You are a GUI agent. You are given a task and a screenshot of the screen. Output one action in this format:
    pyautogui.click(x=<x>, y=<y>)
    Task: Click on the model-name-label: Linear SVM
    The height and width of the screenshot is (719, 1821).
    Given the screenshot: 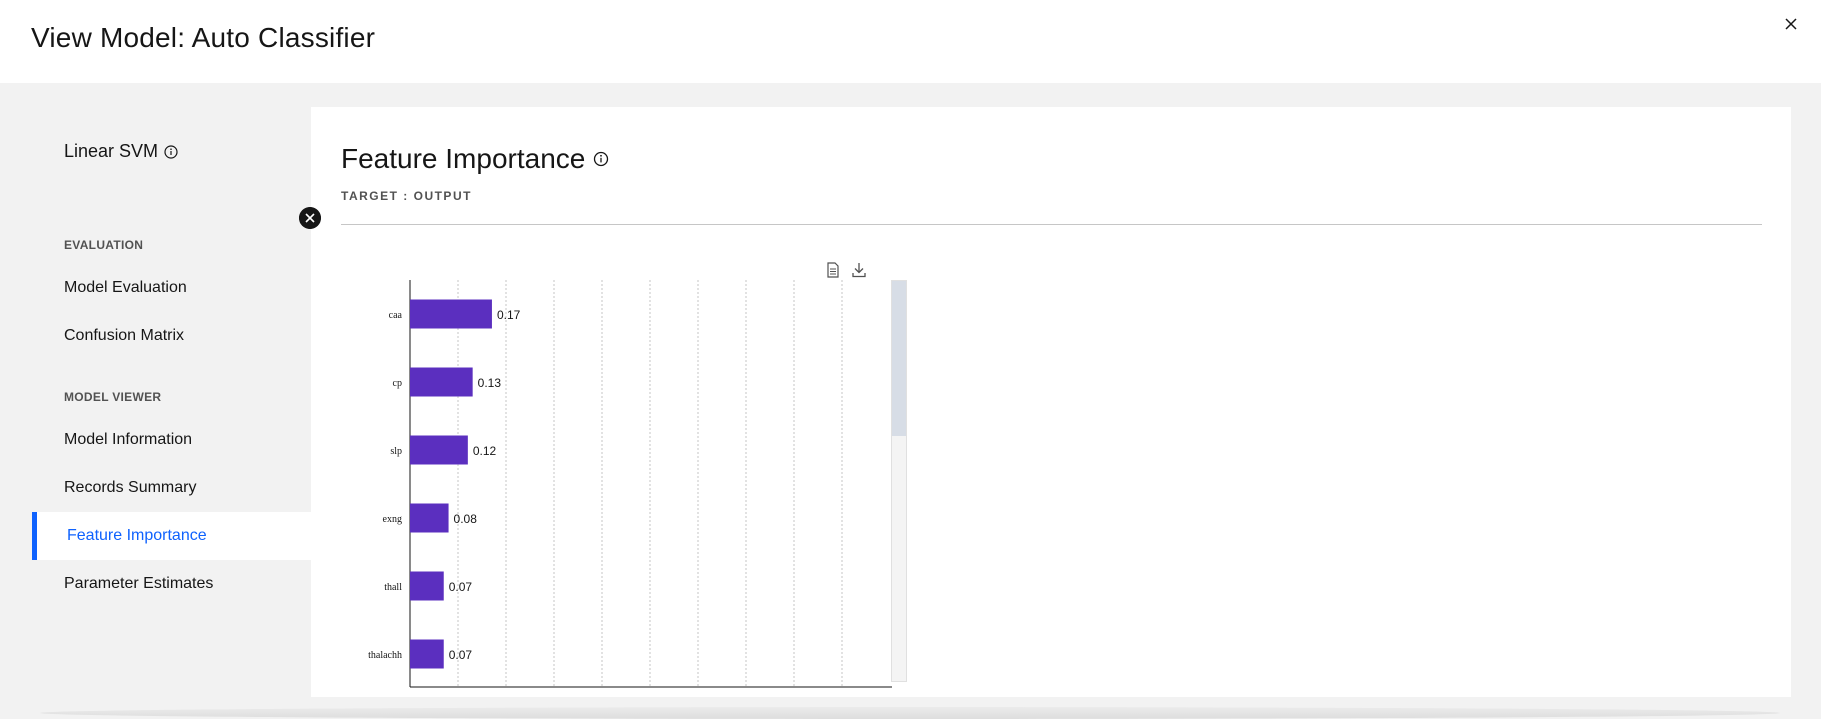 What is the action you would take?
    pyautogui.click(x=111, y=151)
    